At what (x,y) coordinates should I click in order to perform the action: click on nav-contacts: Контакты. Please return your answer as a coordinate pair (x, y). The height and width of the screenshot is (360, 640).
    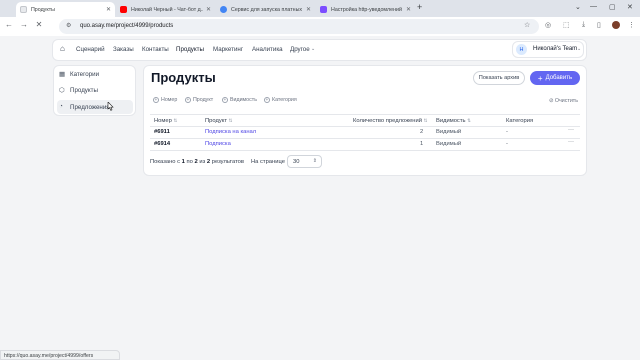
    Looking at the image, I should click on (155, 49).